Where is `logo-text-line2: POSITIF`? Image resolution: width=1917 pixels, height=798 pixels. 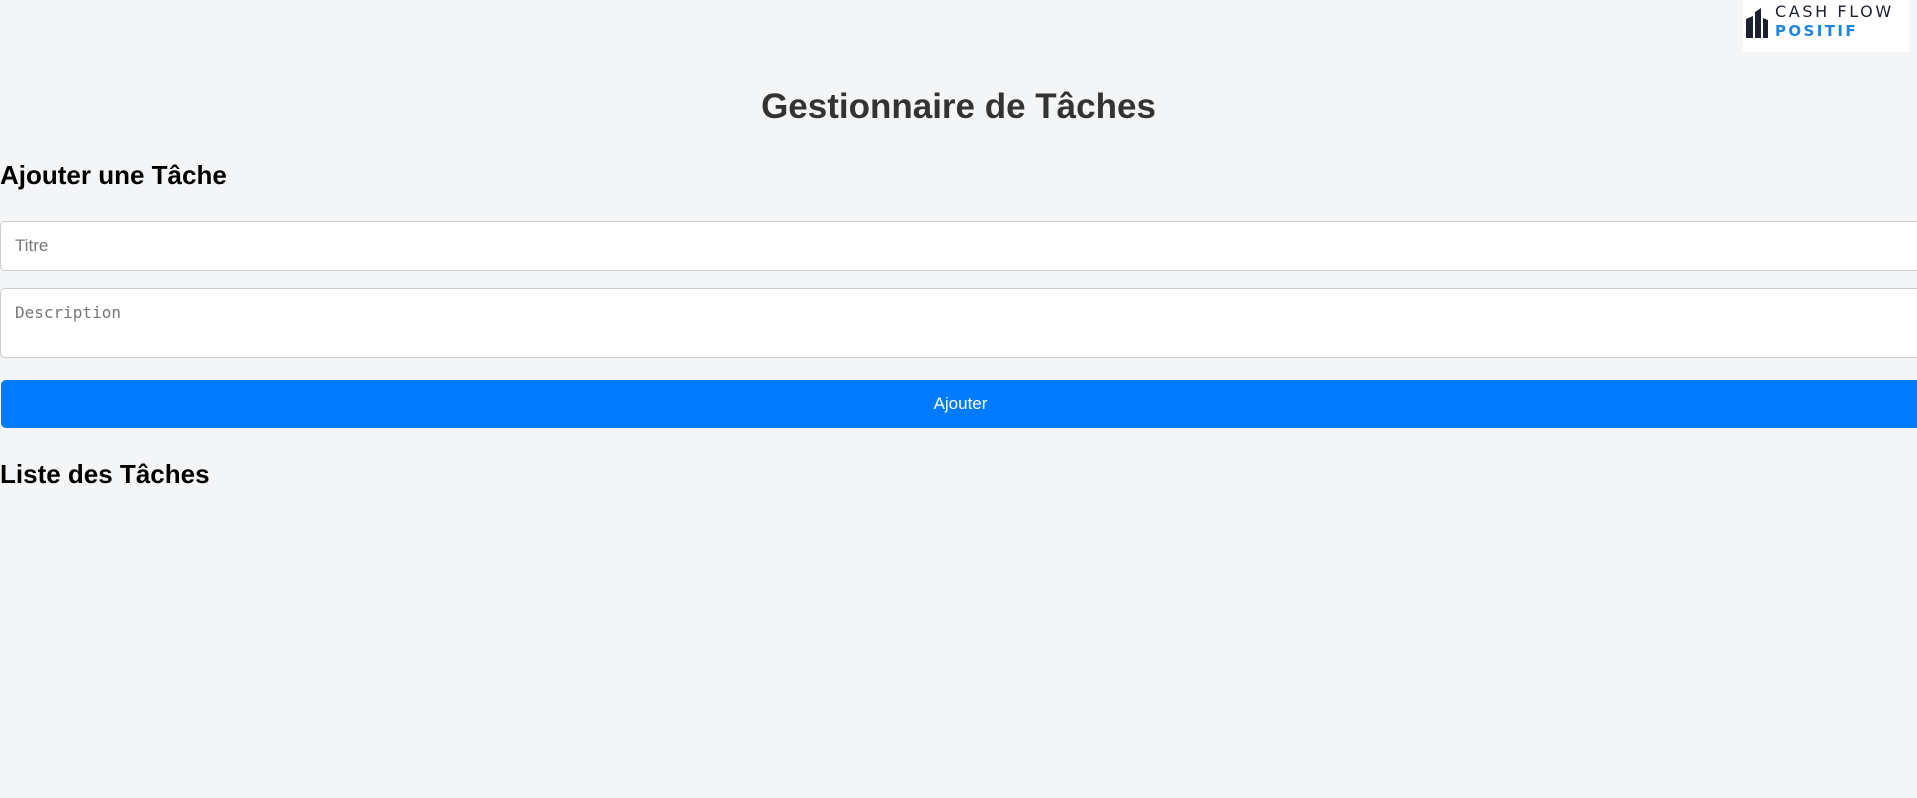 logo-text-line2: POSITIF is located at coordinates (1816, 31).